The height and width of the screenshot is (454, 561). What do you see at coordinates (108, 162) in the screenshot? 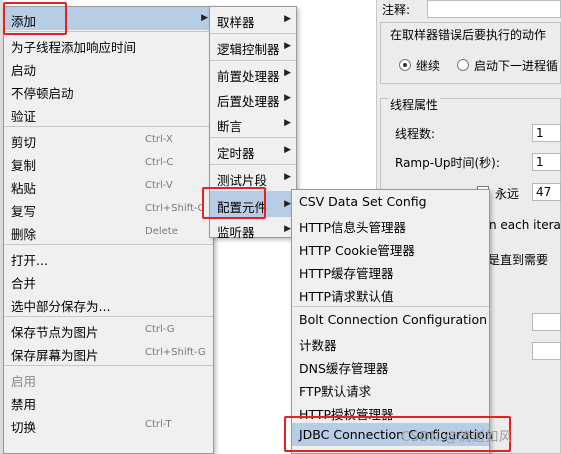
I see `context-menu-item-8: 复制 Ctrl-C` at bounding box center [108, 162].